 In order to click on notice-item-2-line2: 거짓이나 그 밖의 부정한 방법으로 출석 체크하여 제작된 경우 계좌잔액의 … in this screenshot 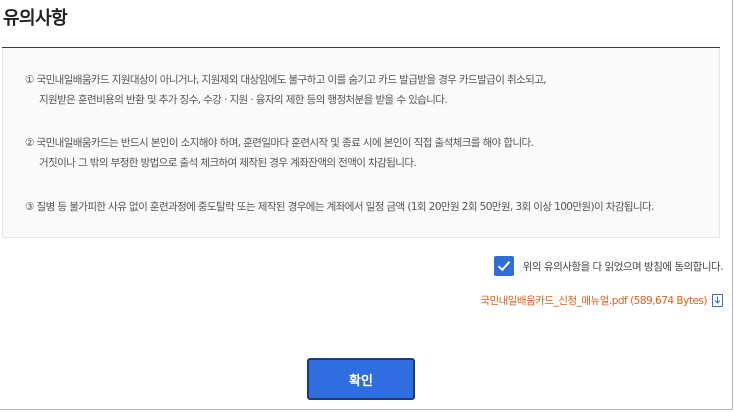, I will do `click(228, 163)`.